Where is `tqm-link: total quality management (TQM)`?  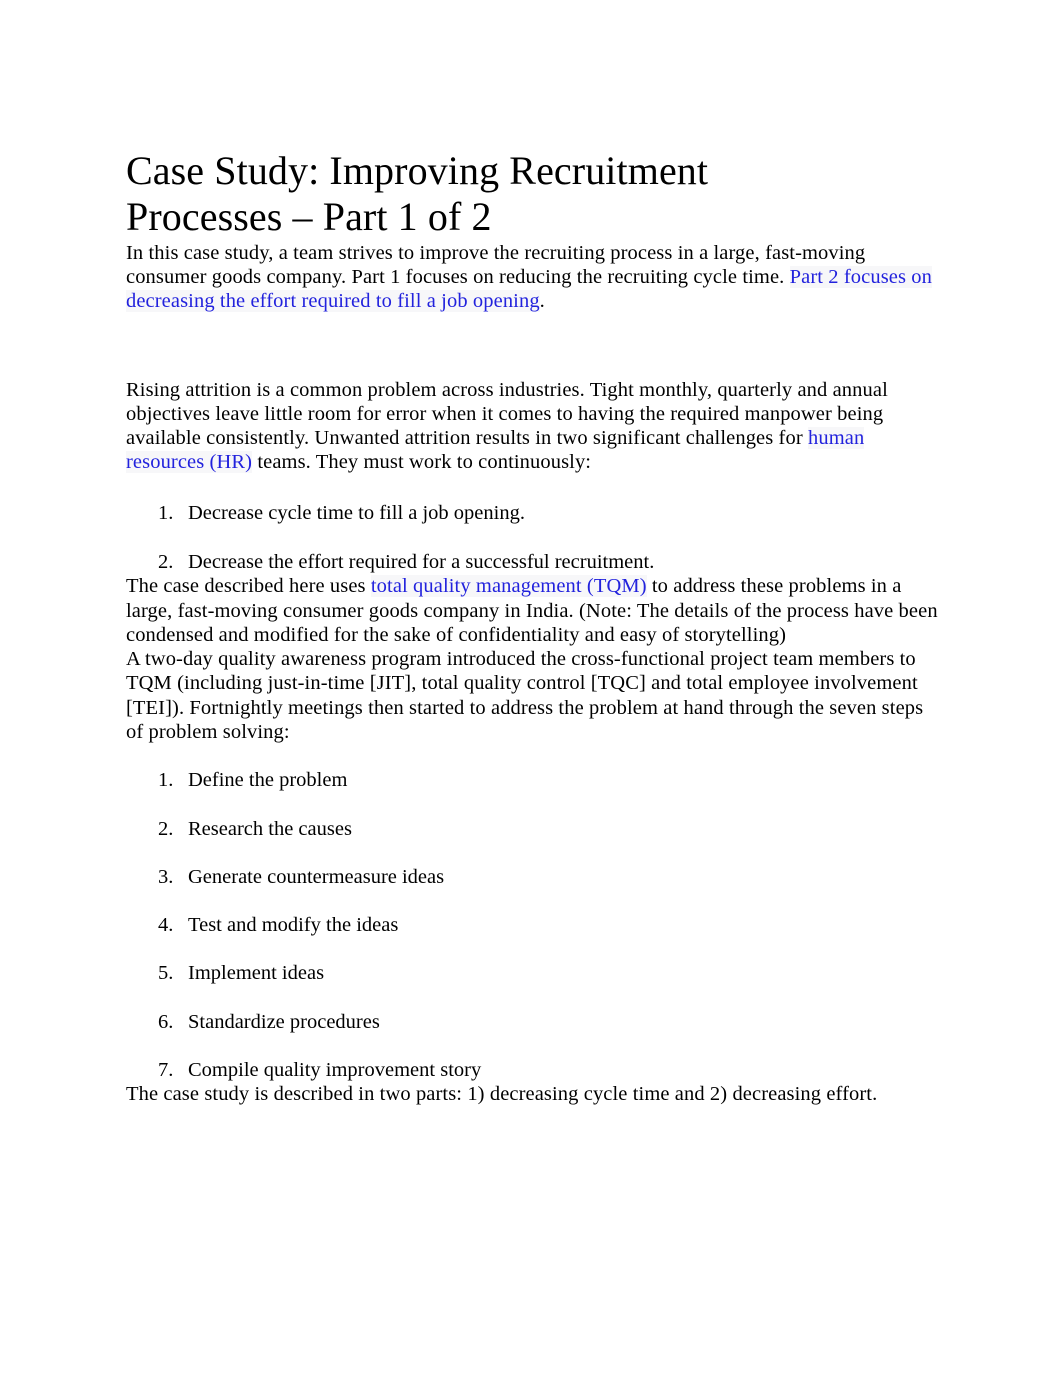 tqm-link: total quality management (TQM) is located at coordinates (508, 586).